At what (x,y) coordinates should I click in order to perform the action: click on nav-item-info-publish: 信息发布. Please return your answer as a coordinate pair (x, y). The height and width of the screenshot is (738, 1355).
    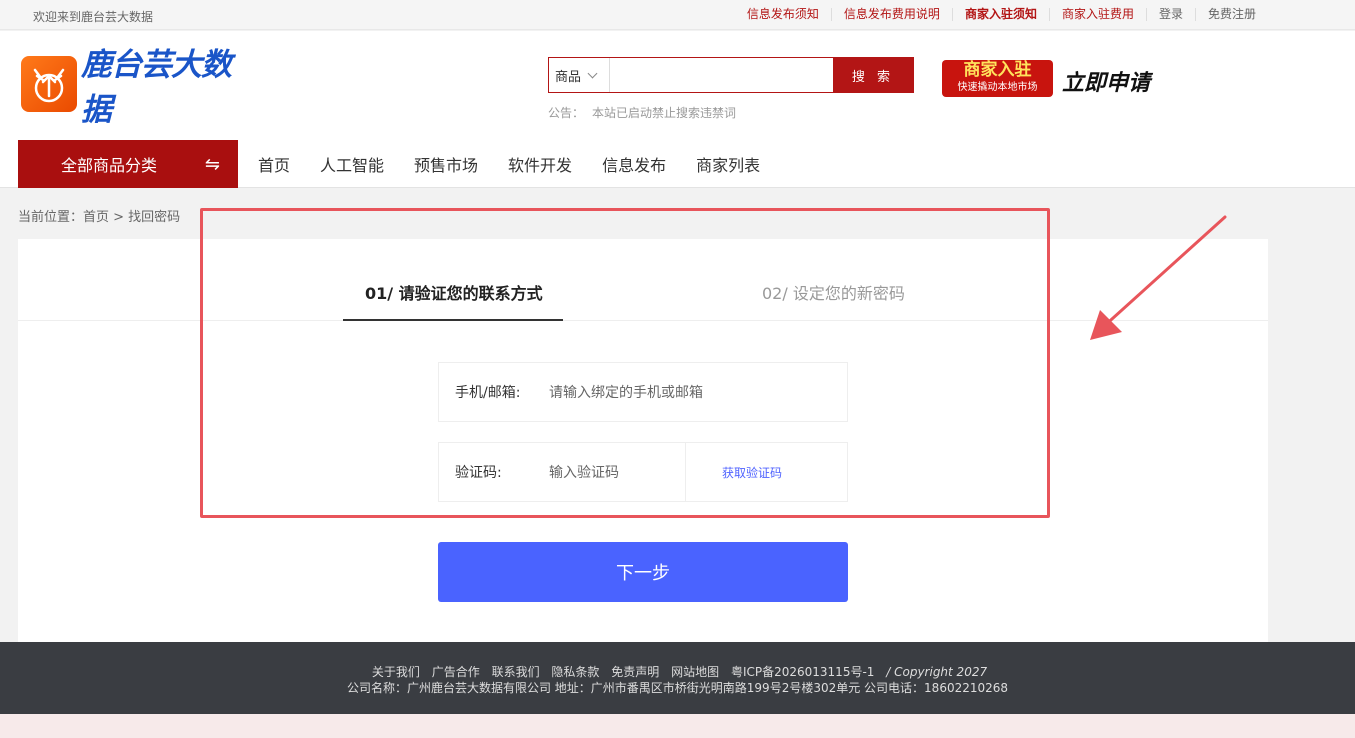
    Looking at the image, I should click on (634, 164).